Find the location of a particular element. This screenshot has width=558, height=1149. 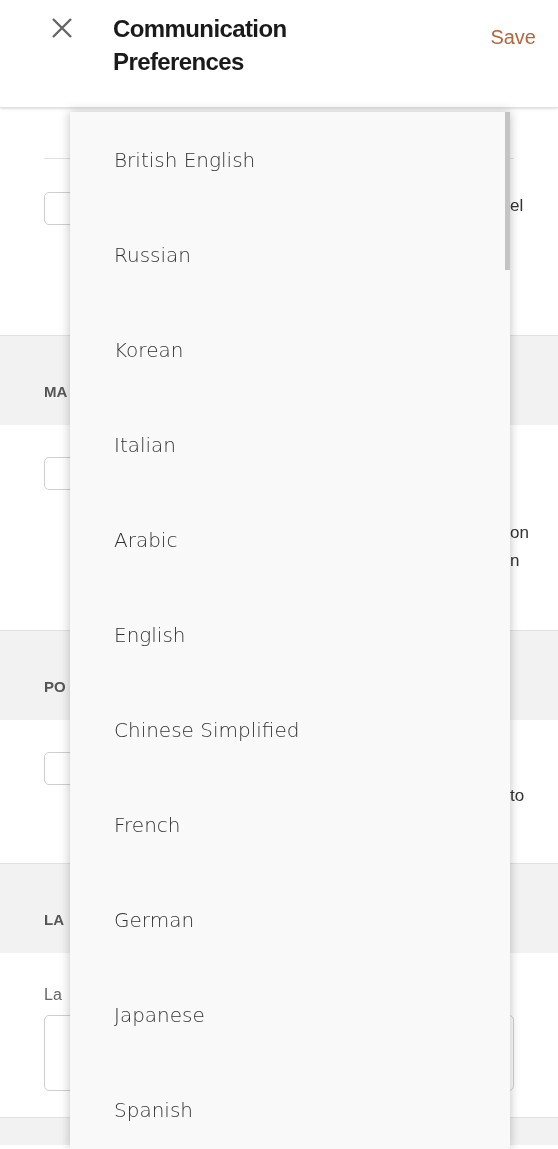

option-text: n is located at coordinates (515, 561).